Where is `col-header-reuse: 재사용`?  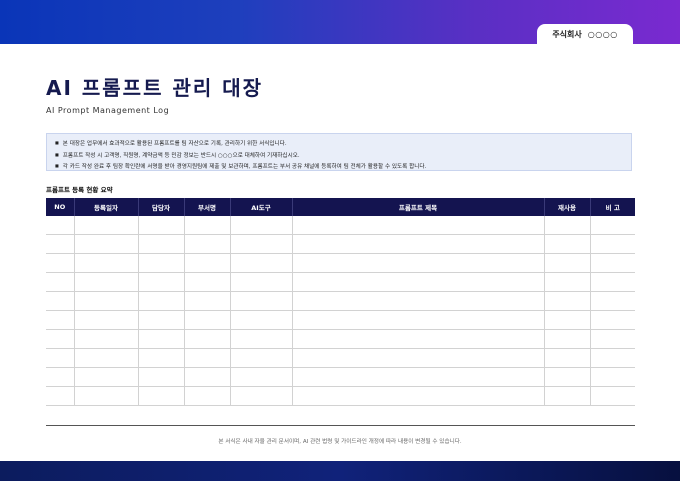
col-header-reuse: 재사용 is located at coordinates (566, 207).